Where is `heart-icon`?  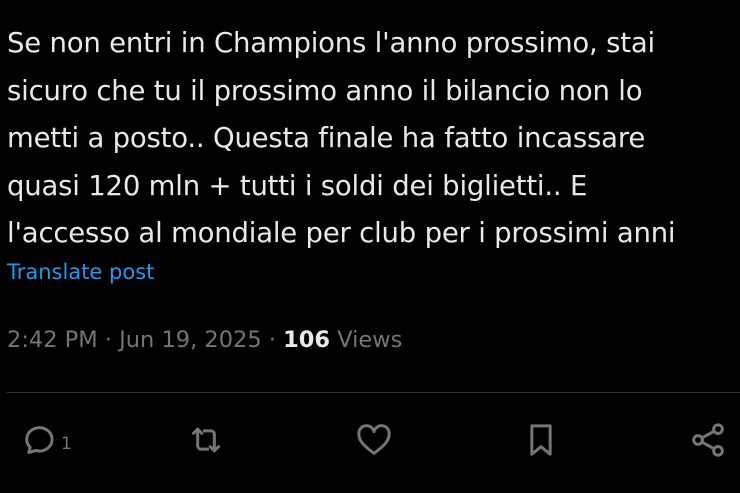 heart-icon is located at coordinates (374, 440).